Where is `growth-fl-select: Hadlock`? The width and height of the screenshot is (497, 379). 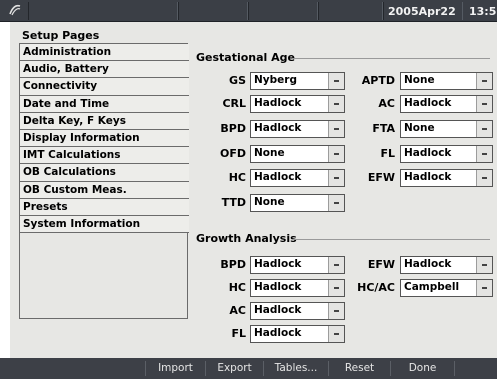 growth-fl-select: Hadlock is located at coordinates (297, 334).